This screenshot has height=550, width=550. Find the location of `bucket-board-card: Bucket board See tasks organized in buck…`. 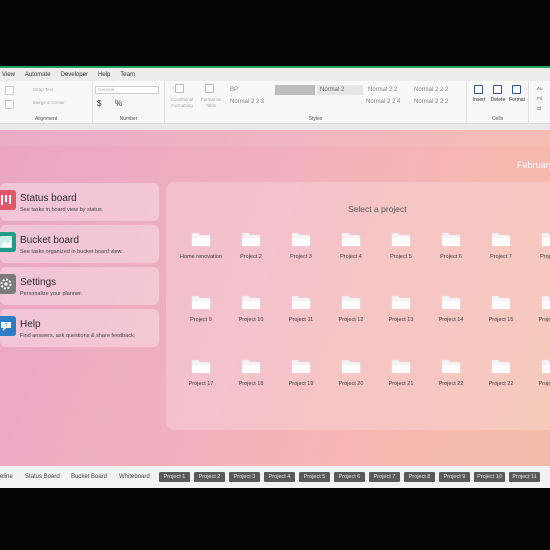

bucket-board-card: Bucket board See tasks organized in buck… is located at coordinates (79, 244).